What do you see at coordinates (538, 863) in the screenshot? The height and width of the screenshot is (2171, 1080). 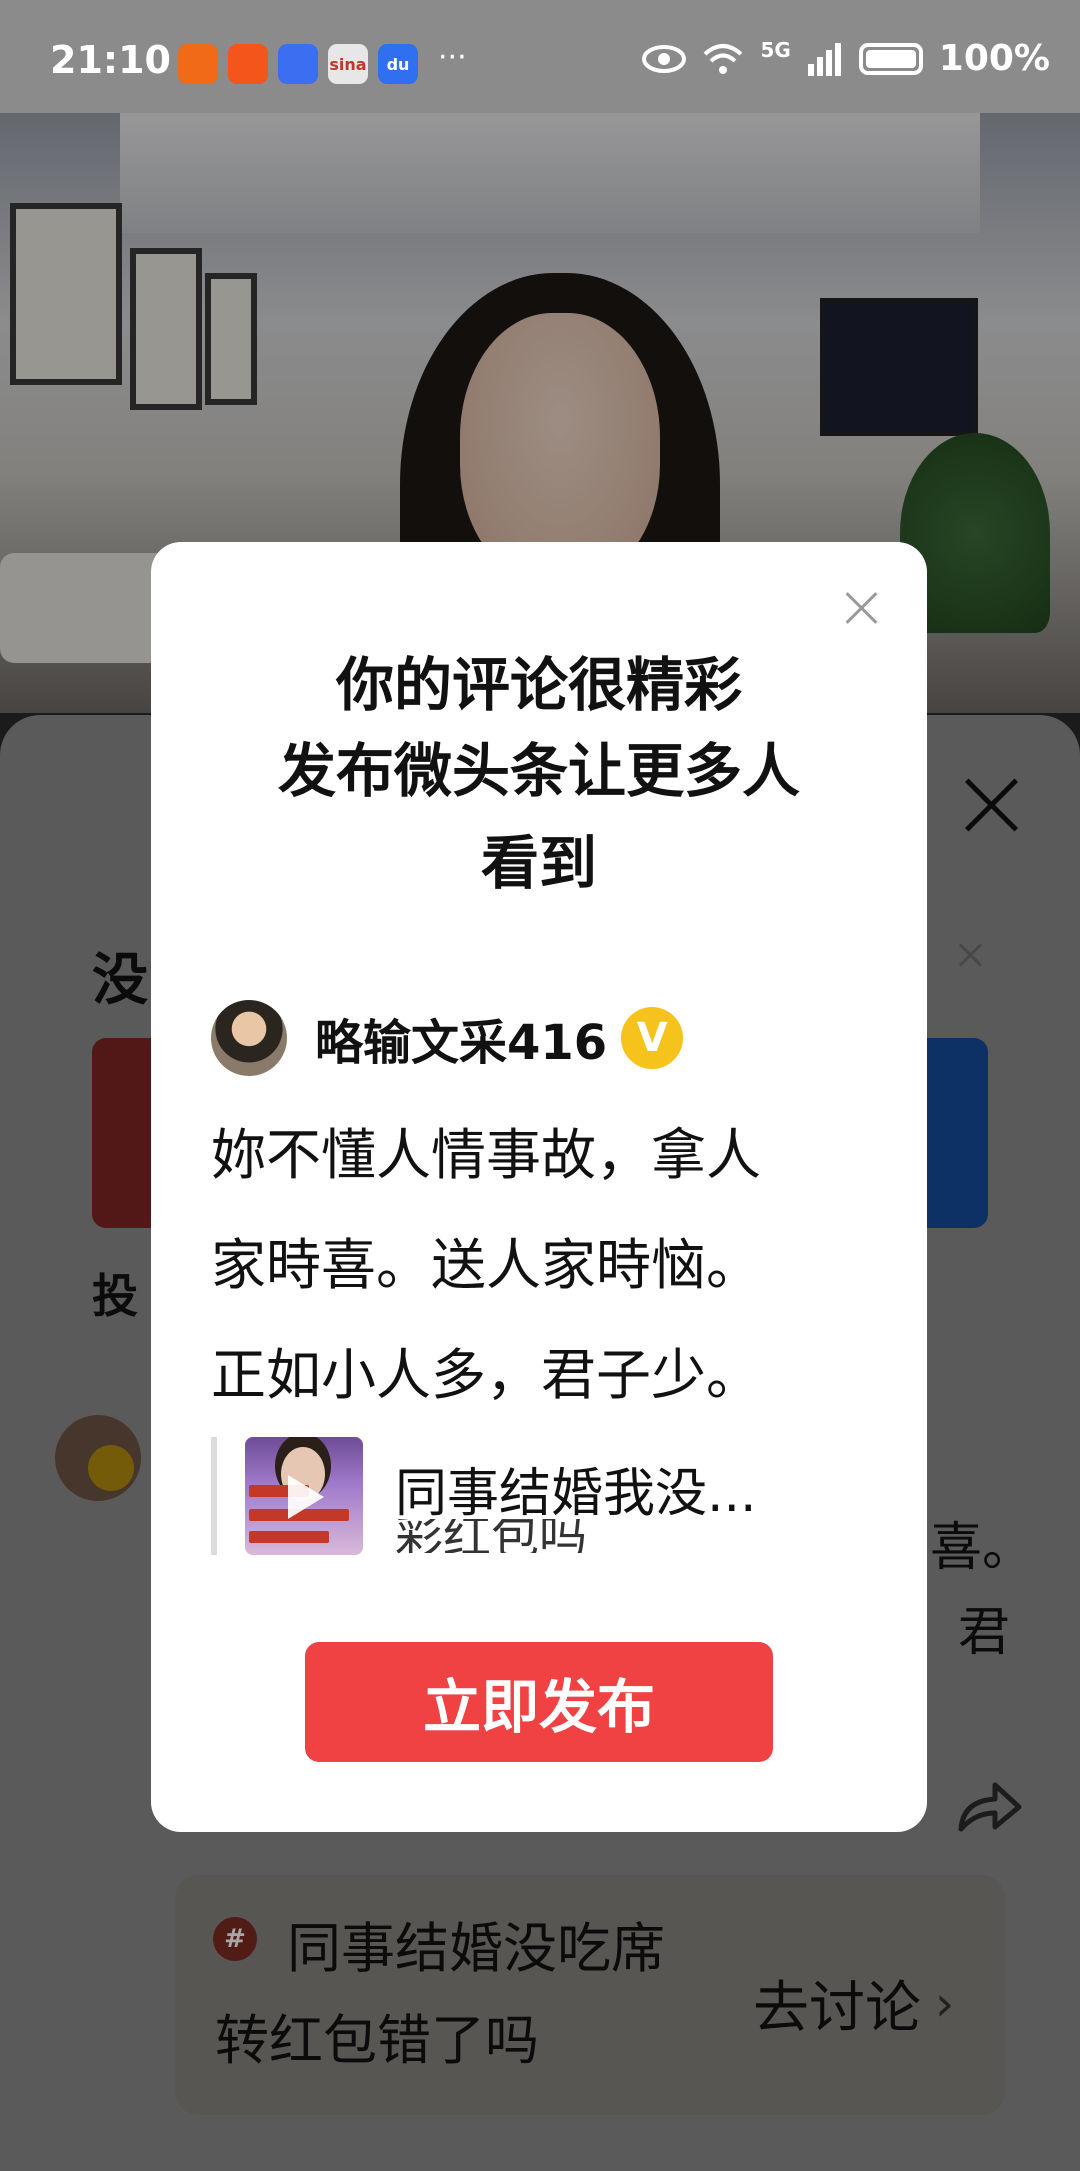 I see `modal-title-line: 看到` at bounding box center [538, 863].